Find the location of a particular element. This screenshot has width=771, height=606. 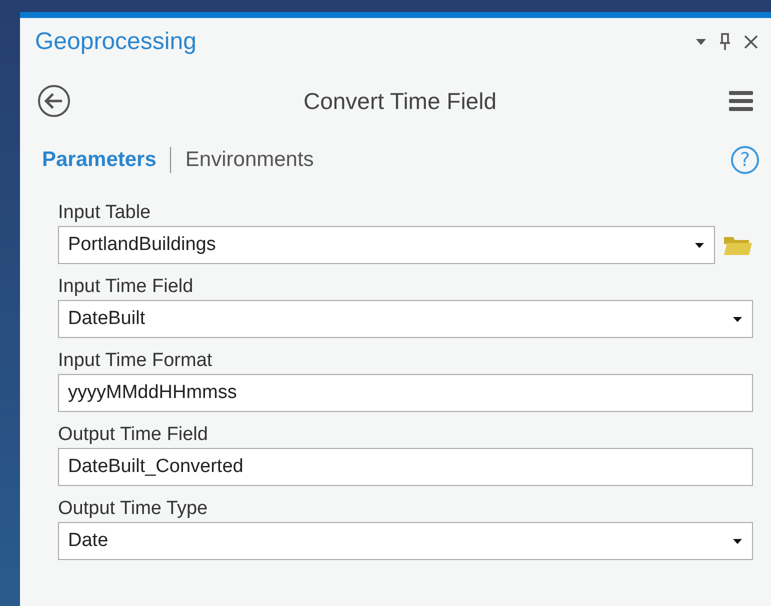

parameter-label: Output Time Type is located at coordinates (133, 509).